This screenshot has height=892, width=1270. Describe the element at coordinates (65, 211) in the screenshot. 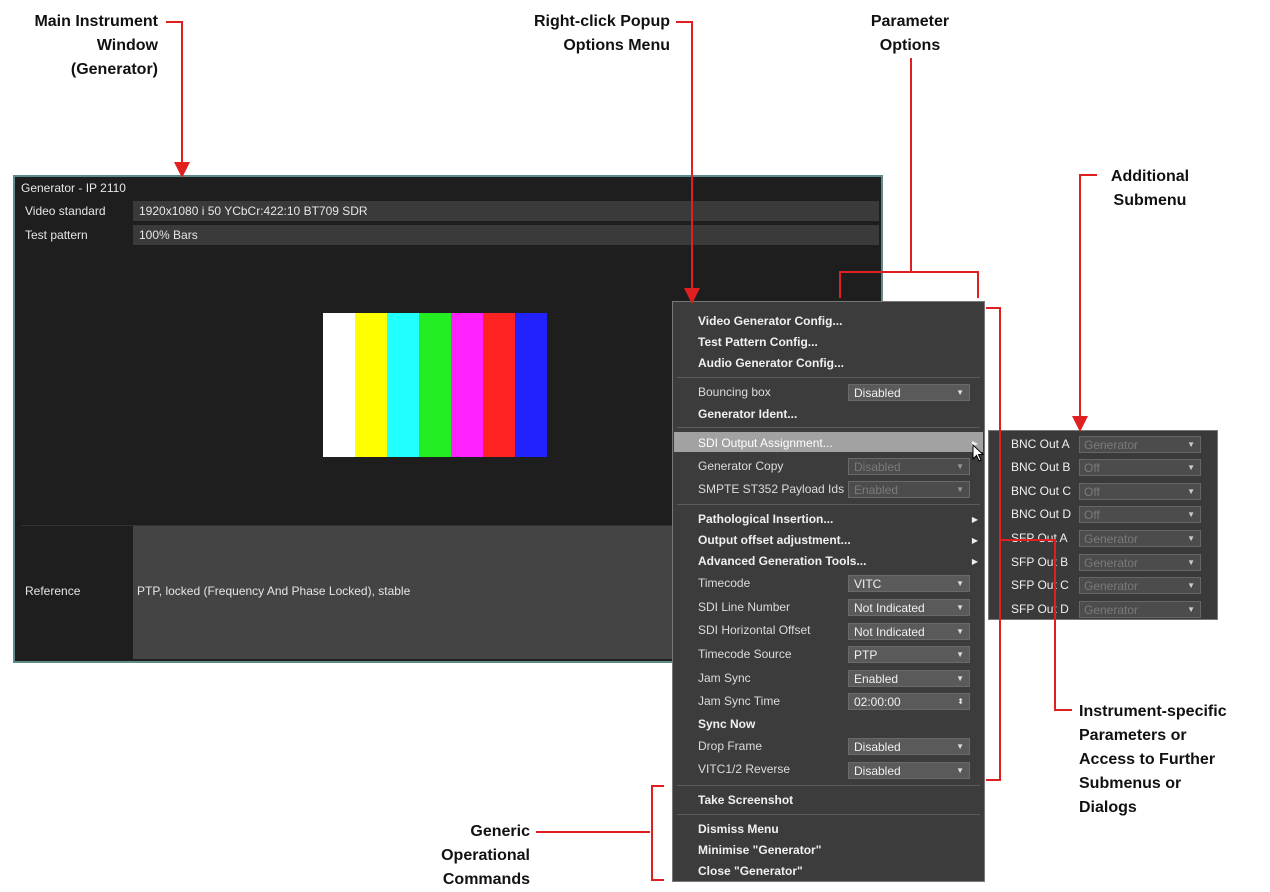

I see `video-standard-label: Video standard` at that location.